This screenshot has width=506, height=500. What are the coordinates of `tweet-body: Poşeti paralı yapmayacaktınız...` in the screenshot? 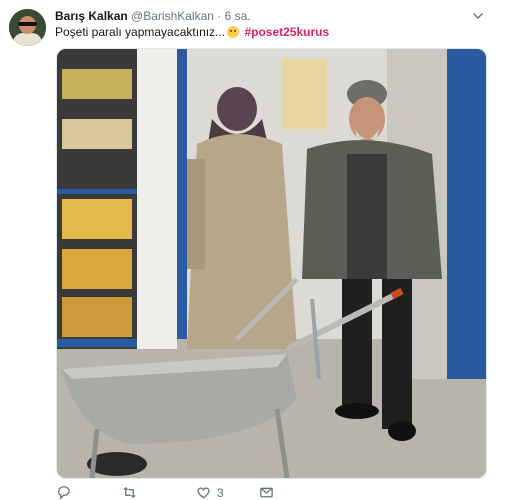 It's located at (140, 32).